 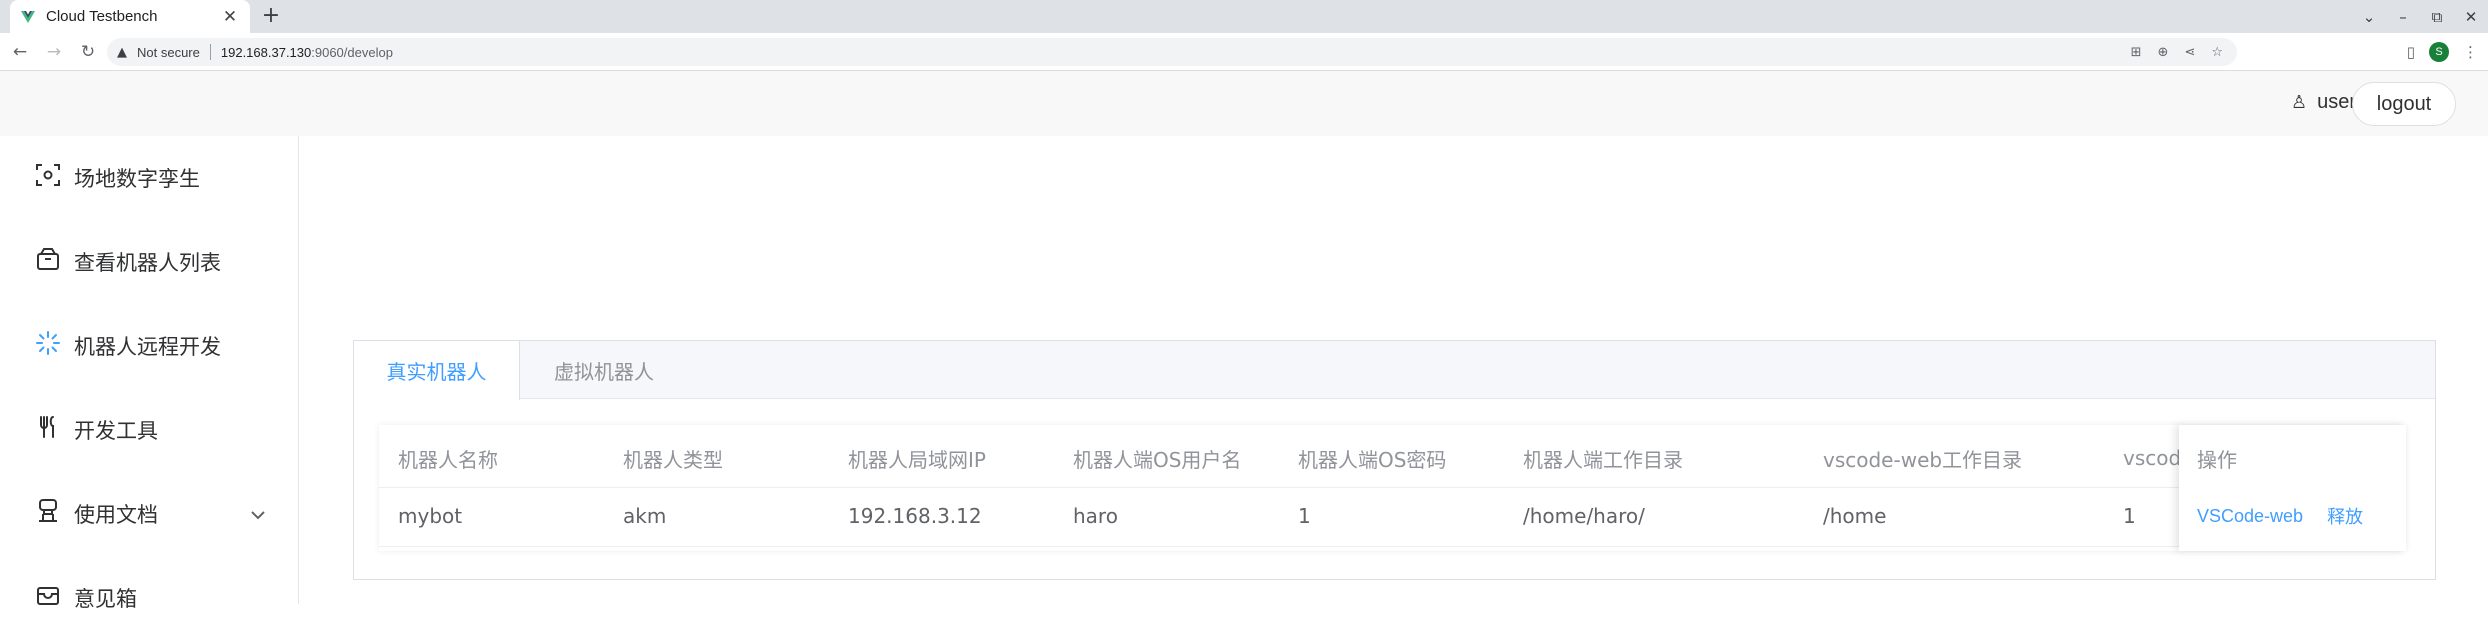 I want to click on document-icon, so click(x=48, y=514).